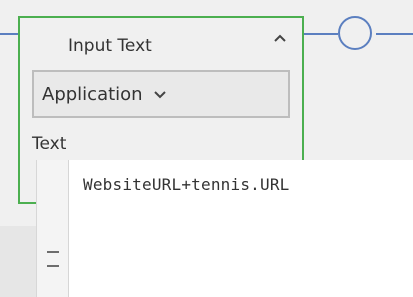 Image resolution: width=413 pixels, height=297 pixels. What do you see at coordinates (186, 184) in the screenshot?
I see `editor-value: WebsiteURL+tennis.URL` at bounding box center [186, 184].